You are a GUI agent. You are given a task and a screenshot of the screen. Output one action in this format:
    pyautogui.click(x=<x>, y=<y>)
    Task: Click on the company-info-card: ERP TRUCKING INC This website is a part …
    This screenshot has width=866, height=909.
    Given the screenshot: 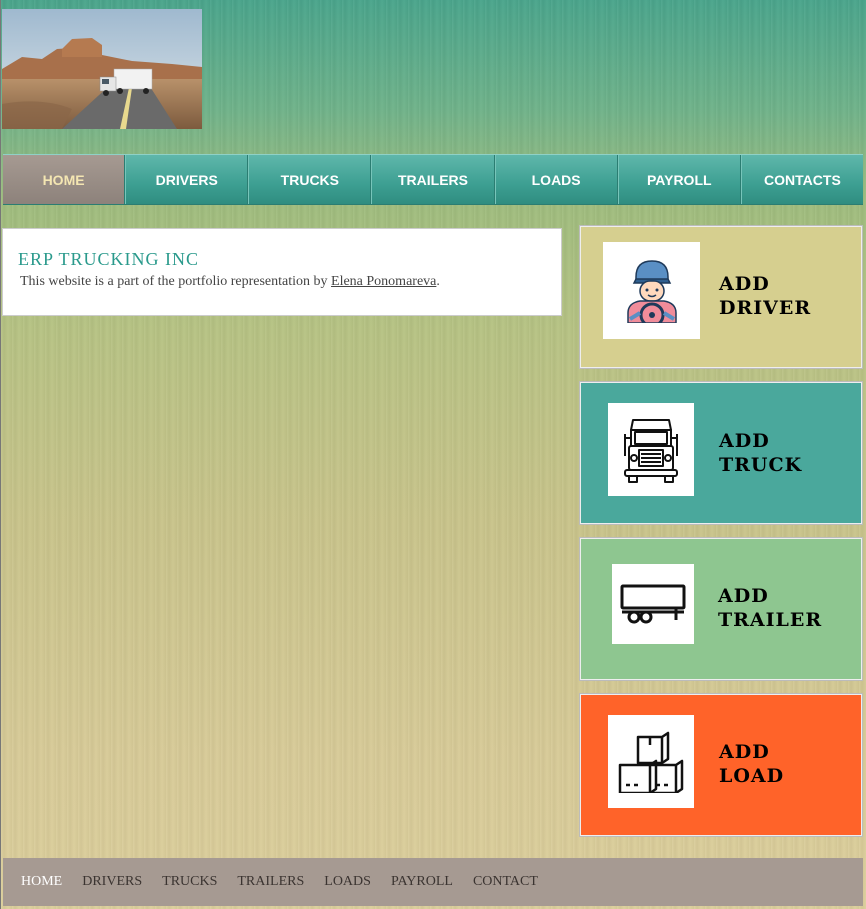 What is the action you would take?
    pyautogui.click(x=282, y=272)
    